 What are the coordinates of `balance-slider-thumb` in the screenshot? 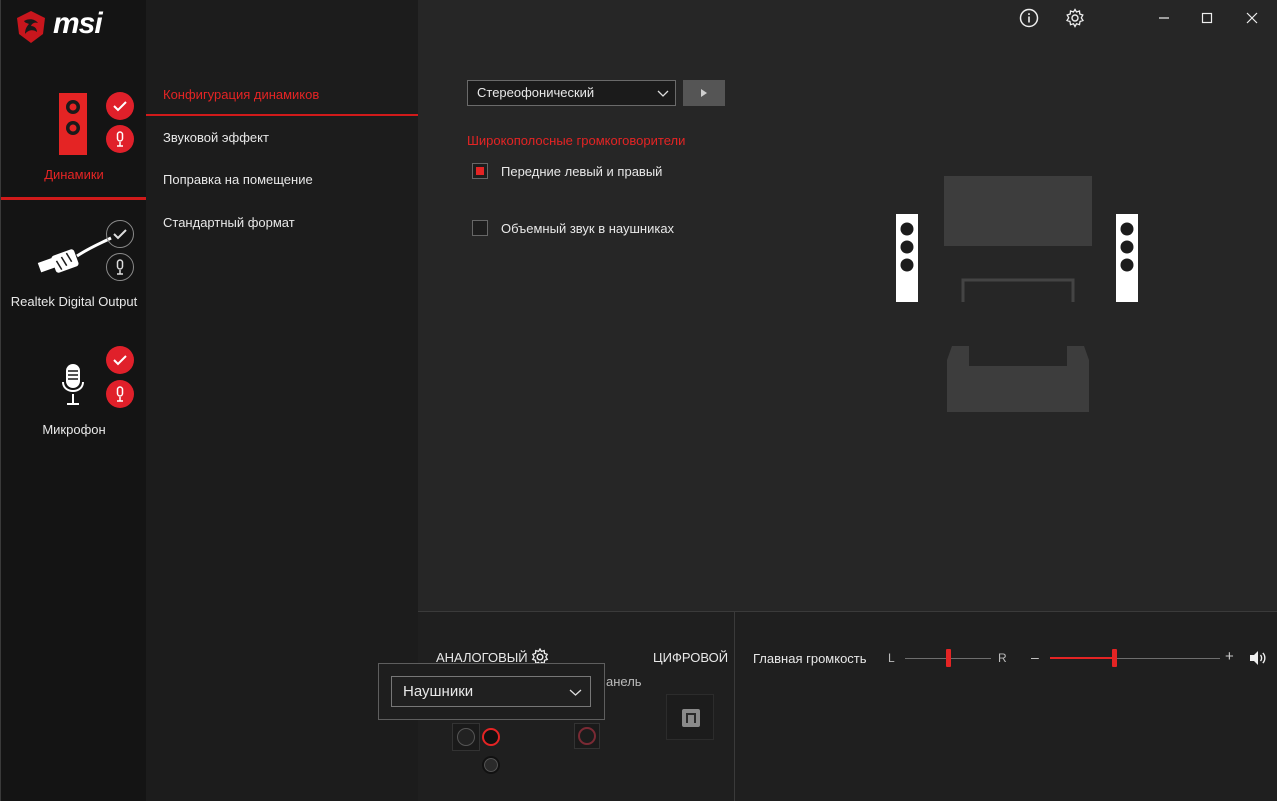 It's located at (948, 658).